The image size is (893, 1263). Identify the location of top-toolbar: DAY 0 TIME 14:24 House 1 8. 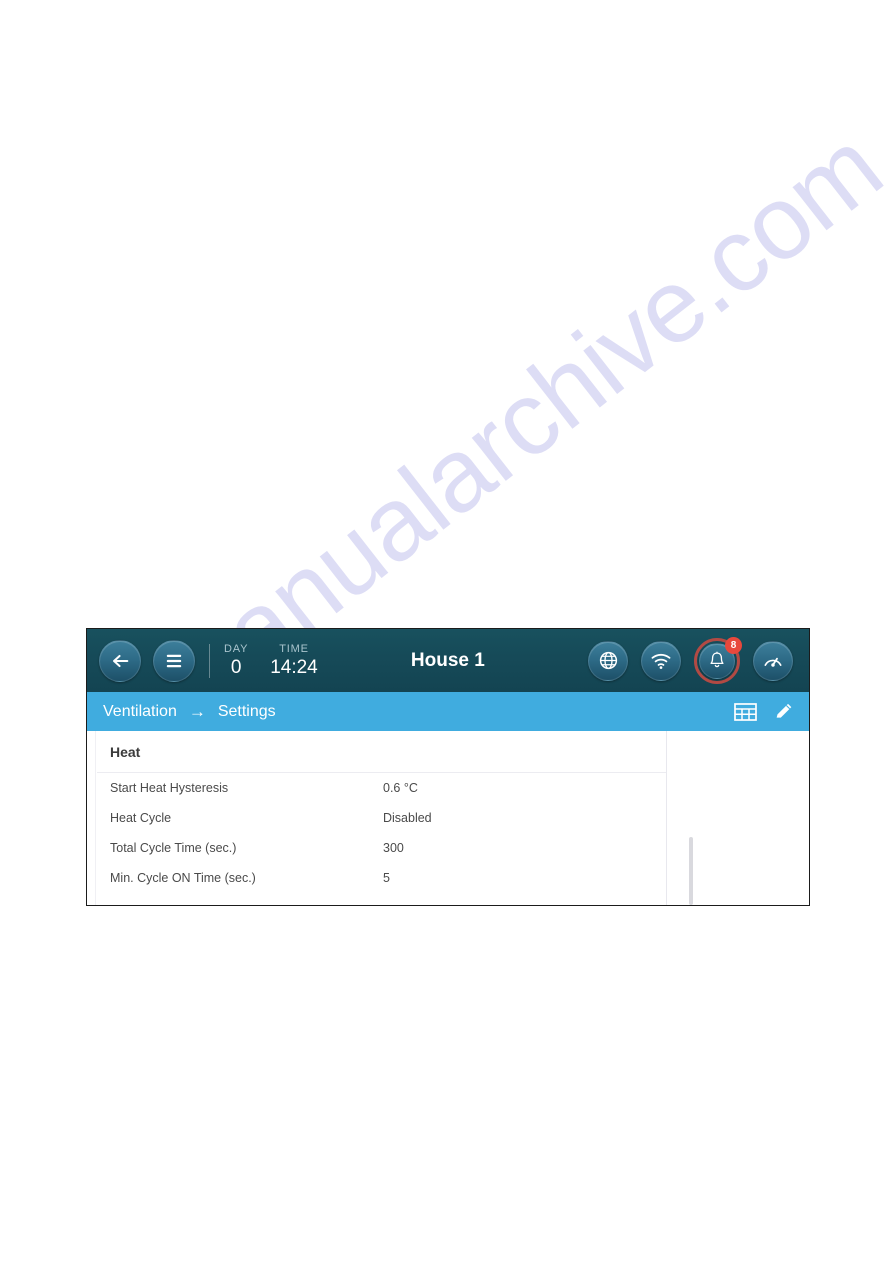
(448, 660).